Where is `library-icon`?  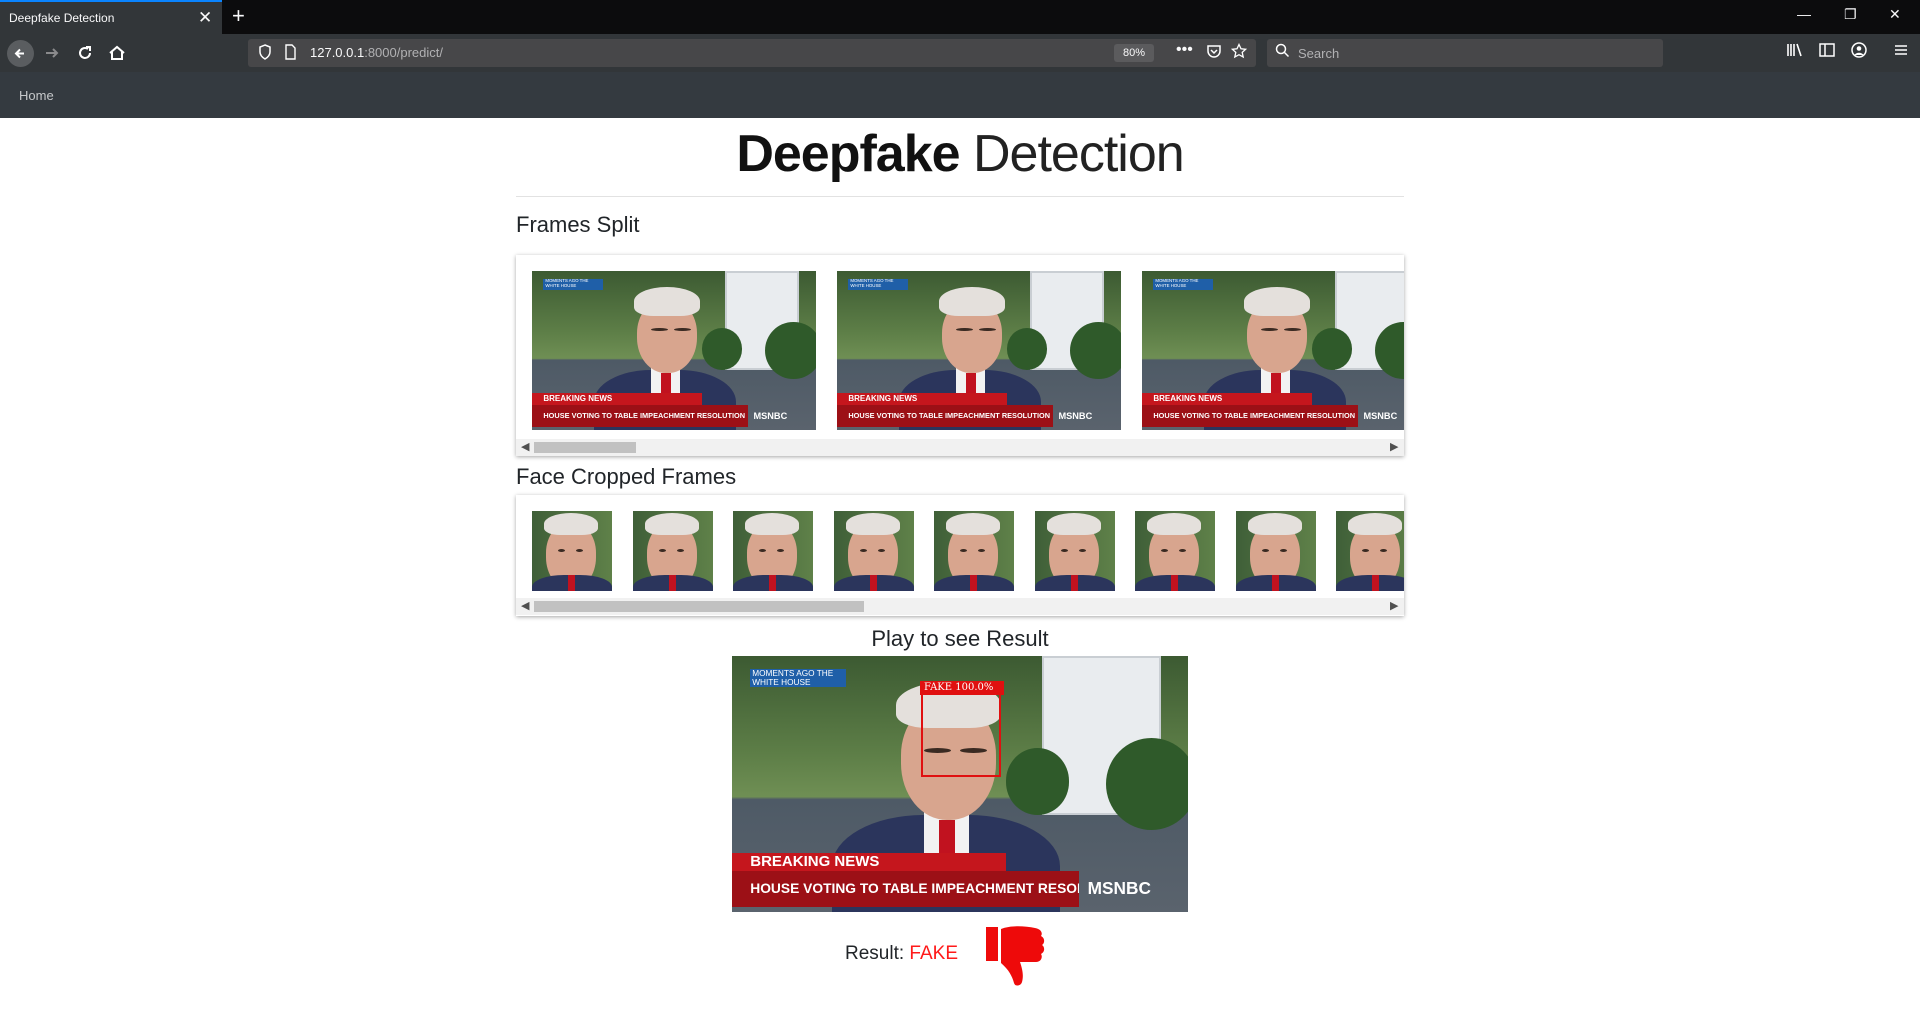
library-icon is located at coordinates (1795, 52).